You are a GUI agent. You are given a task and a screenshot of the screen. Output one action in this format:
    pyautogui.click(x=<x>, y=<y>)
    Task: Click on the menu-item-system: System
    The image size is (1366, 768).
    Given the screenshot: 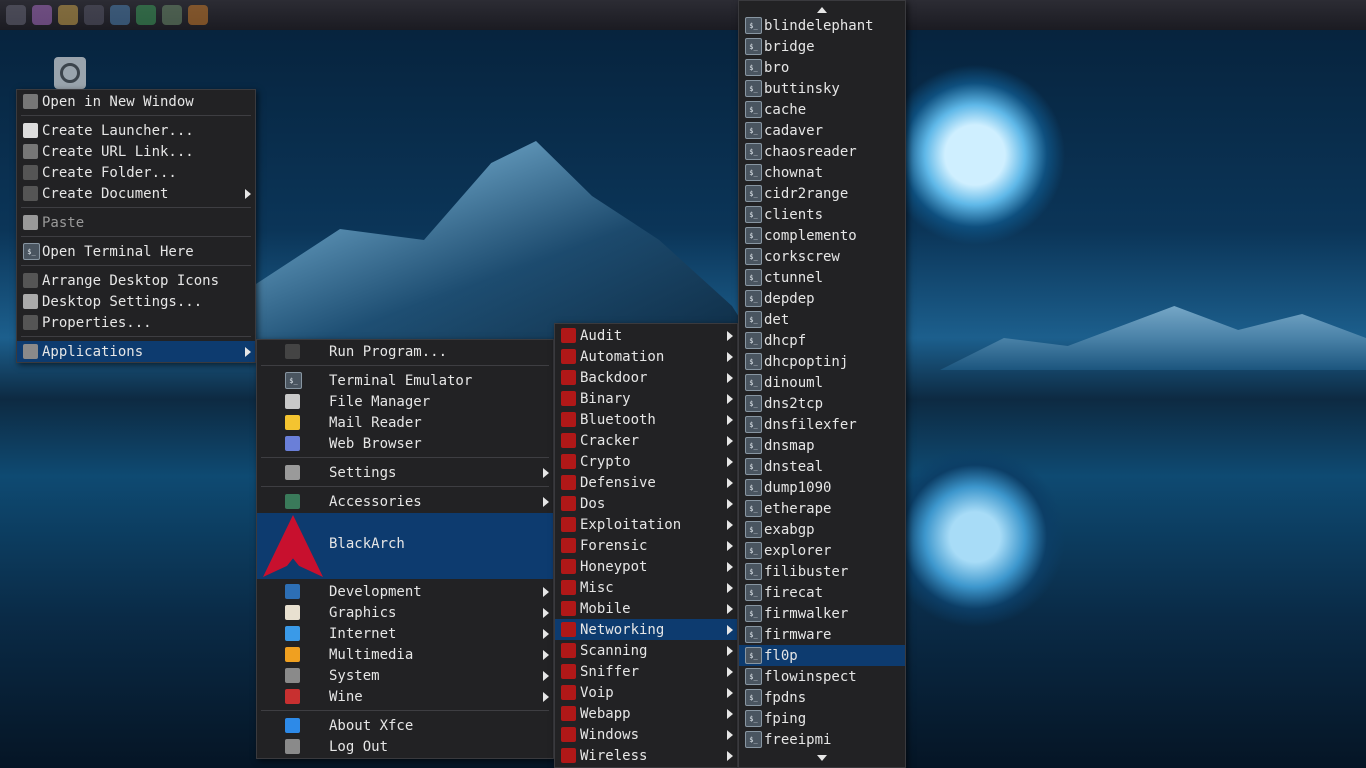 What is the action you would take?
    pyautogui.click(x=405, y=675)
    